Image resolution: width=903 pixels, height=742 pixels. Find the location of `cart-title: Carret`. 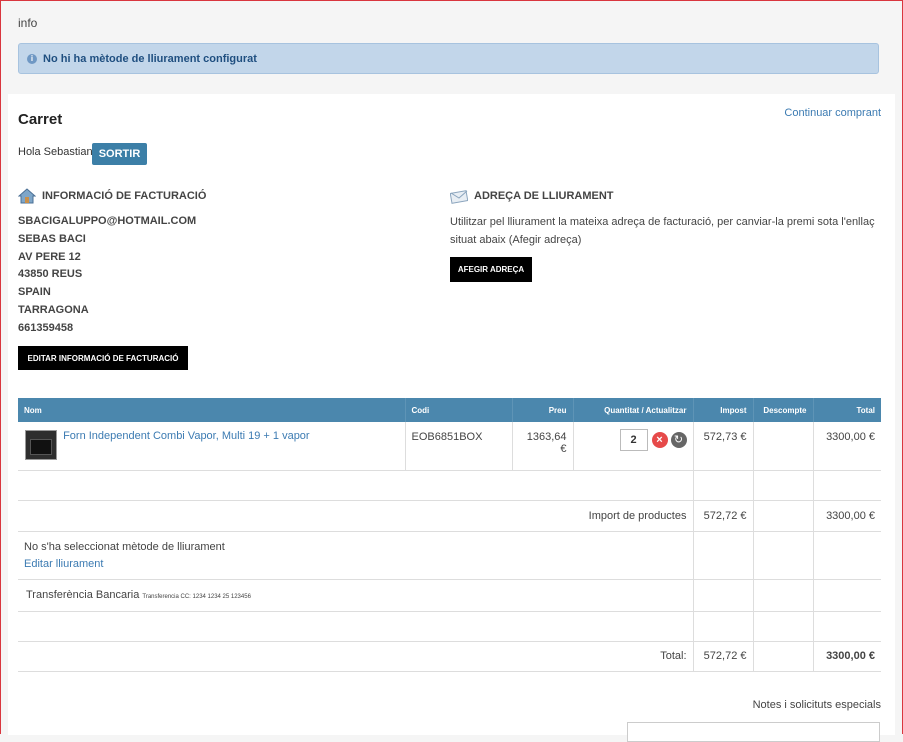

cart-title: Carret is located at coordinates (40, 119).